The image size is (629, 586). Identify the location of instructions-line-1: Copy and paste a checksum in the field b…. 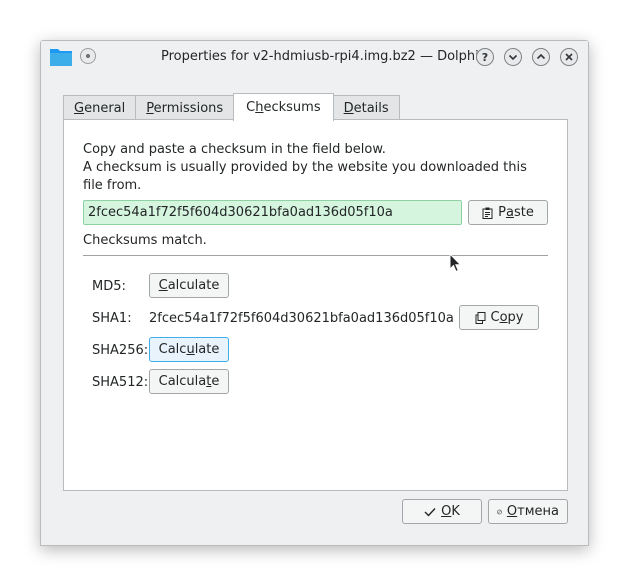
(234, 149).